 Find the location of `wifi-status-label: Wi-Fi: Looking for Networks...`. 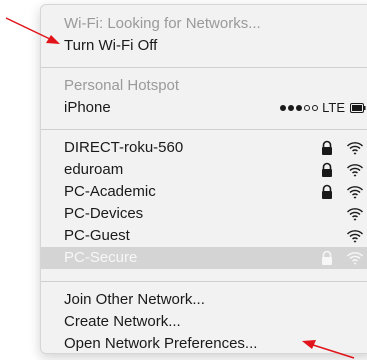

wifi-status-label: Wi-Fi: Looking for Networks... is located at coordinates (162, 23).